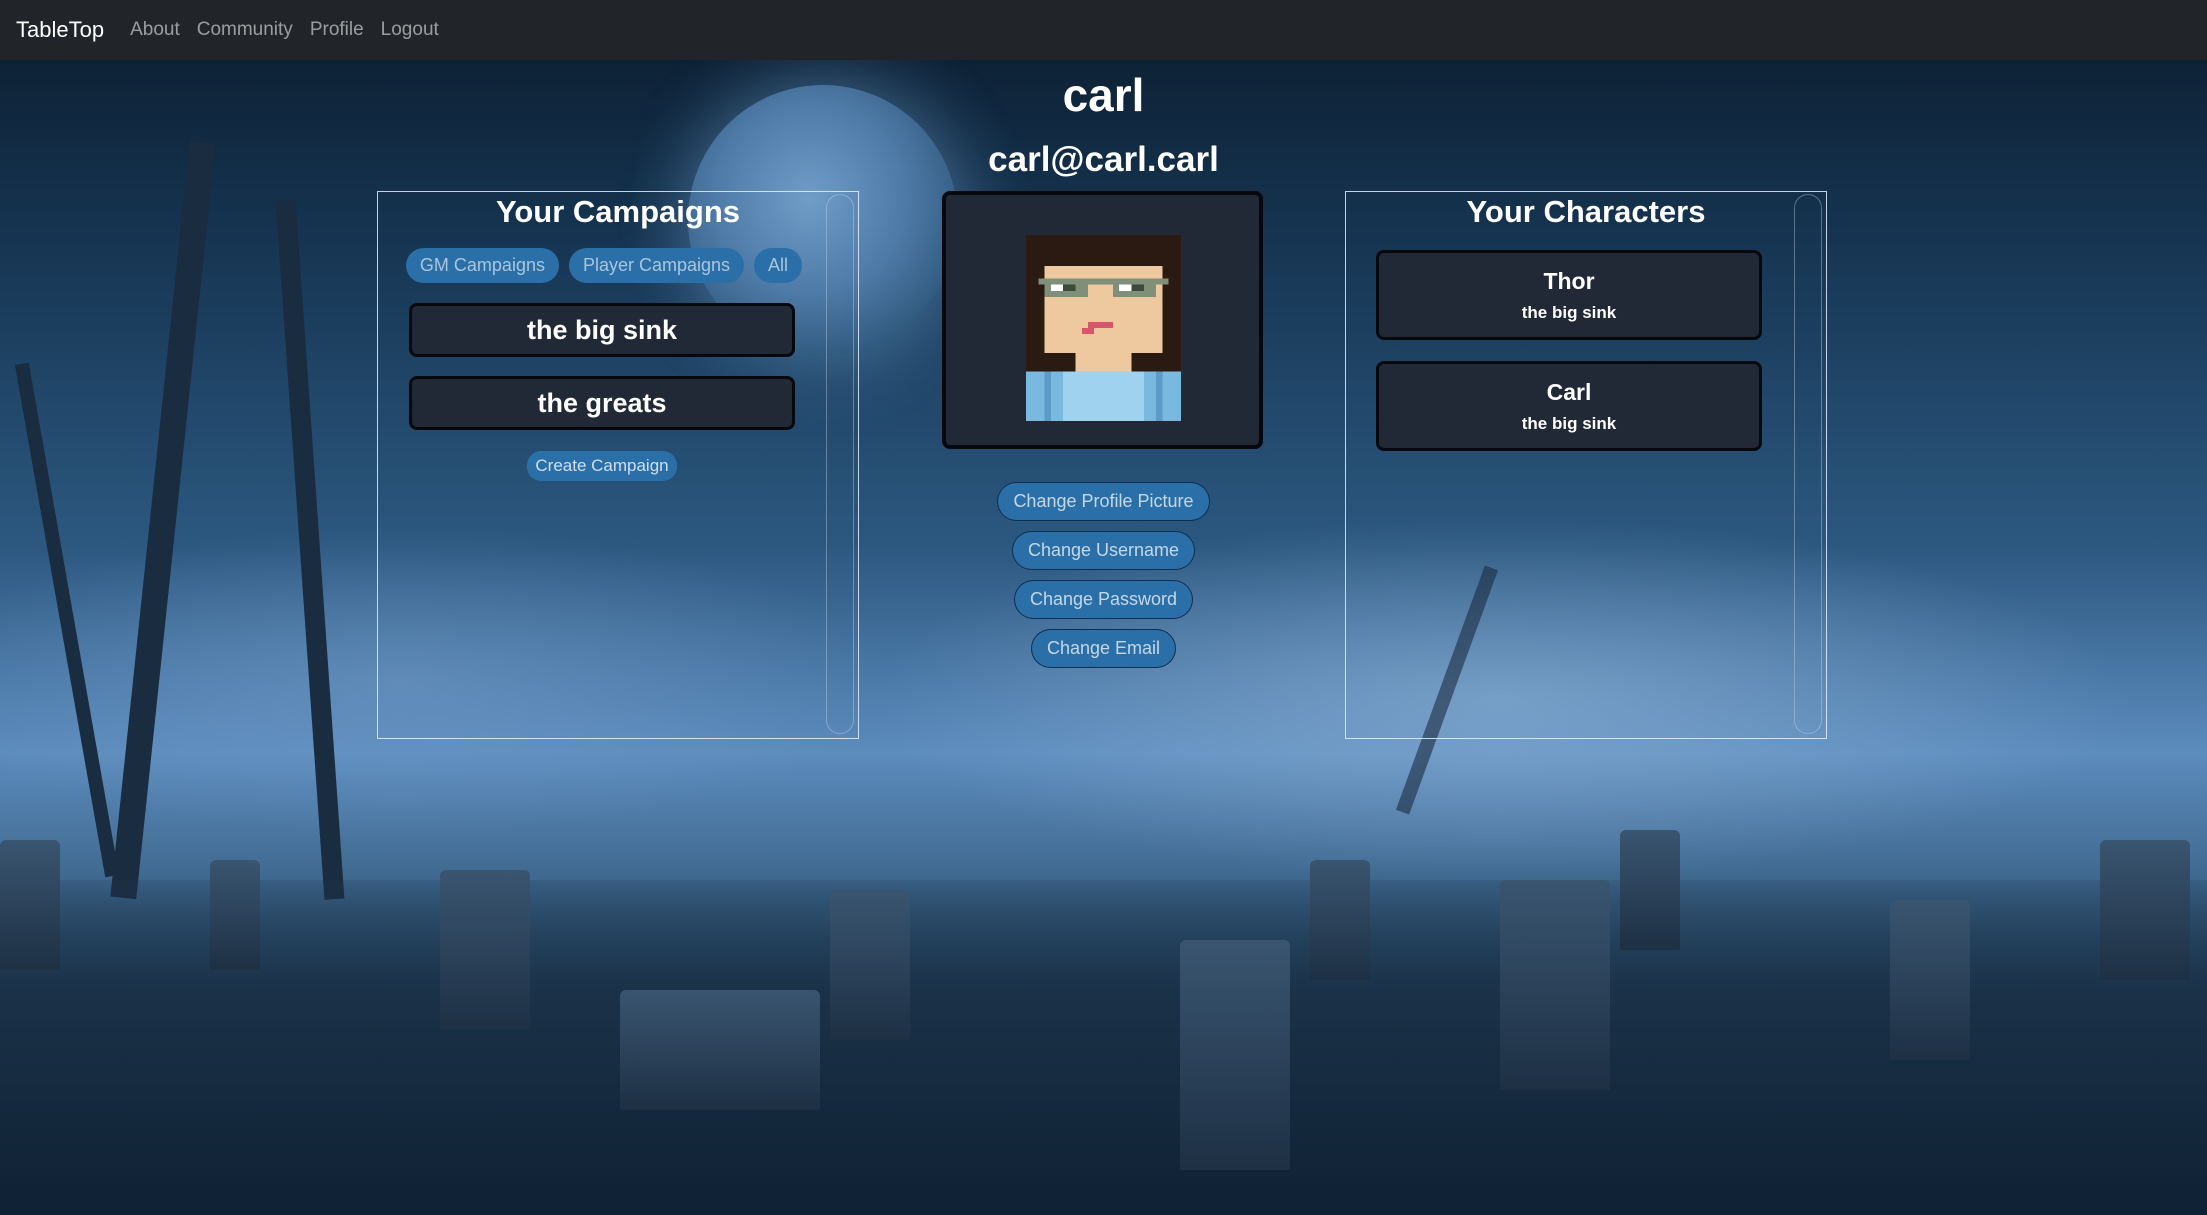 Image resolution: width=2207 pixels, height=1215 pixels. Describe the element at coordinates (60, 30) in the screenshot. I see `brand-link: TableTop` at that location.